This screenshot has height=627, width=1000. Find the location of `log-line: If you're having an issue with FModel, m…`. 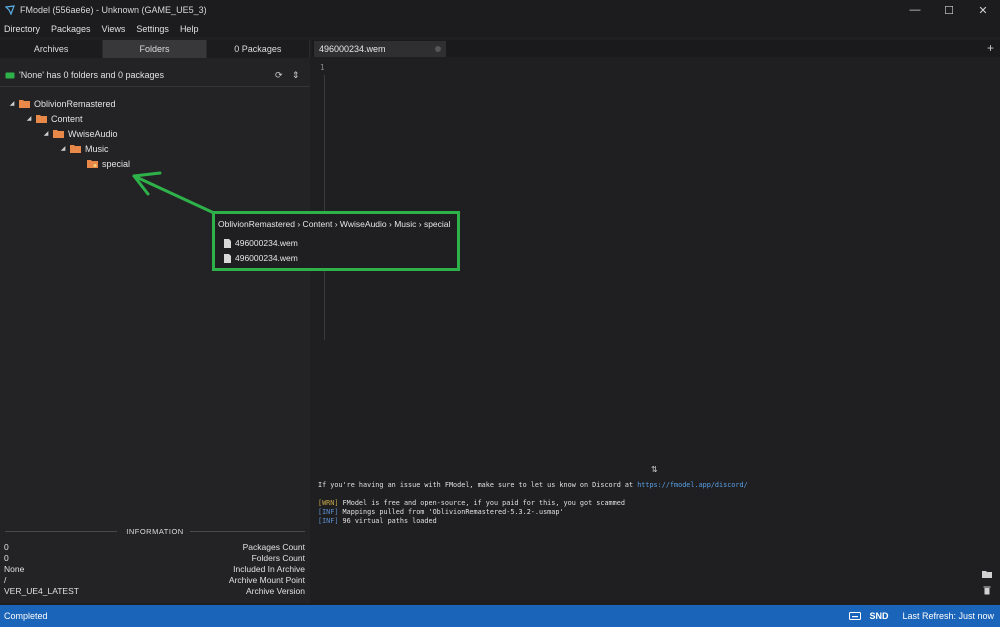

log-line: If you're having an issue with FModel, m… is located at coordinates (533, 485).